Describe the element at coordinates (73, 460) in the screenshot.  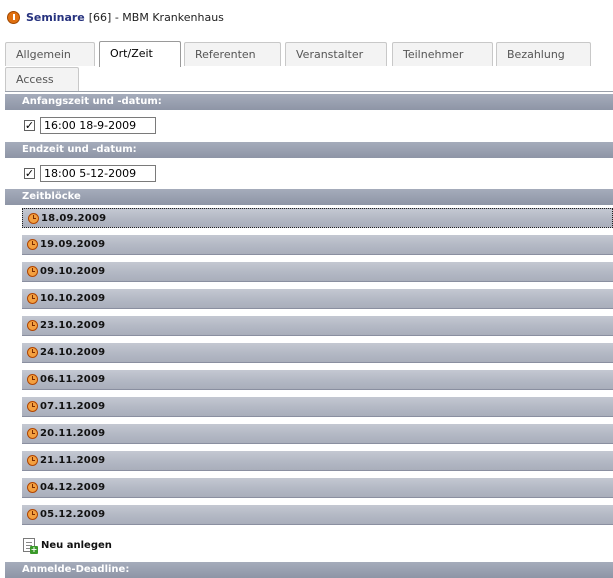
I see `time-block-date: 21.11.2009` at that location.